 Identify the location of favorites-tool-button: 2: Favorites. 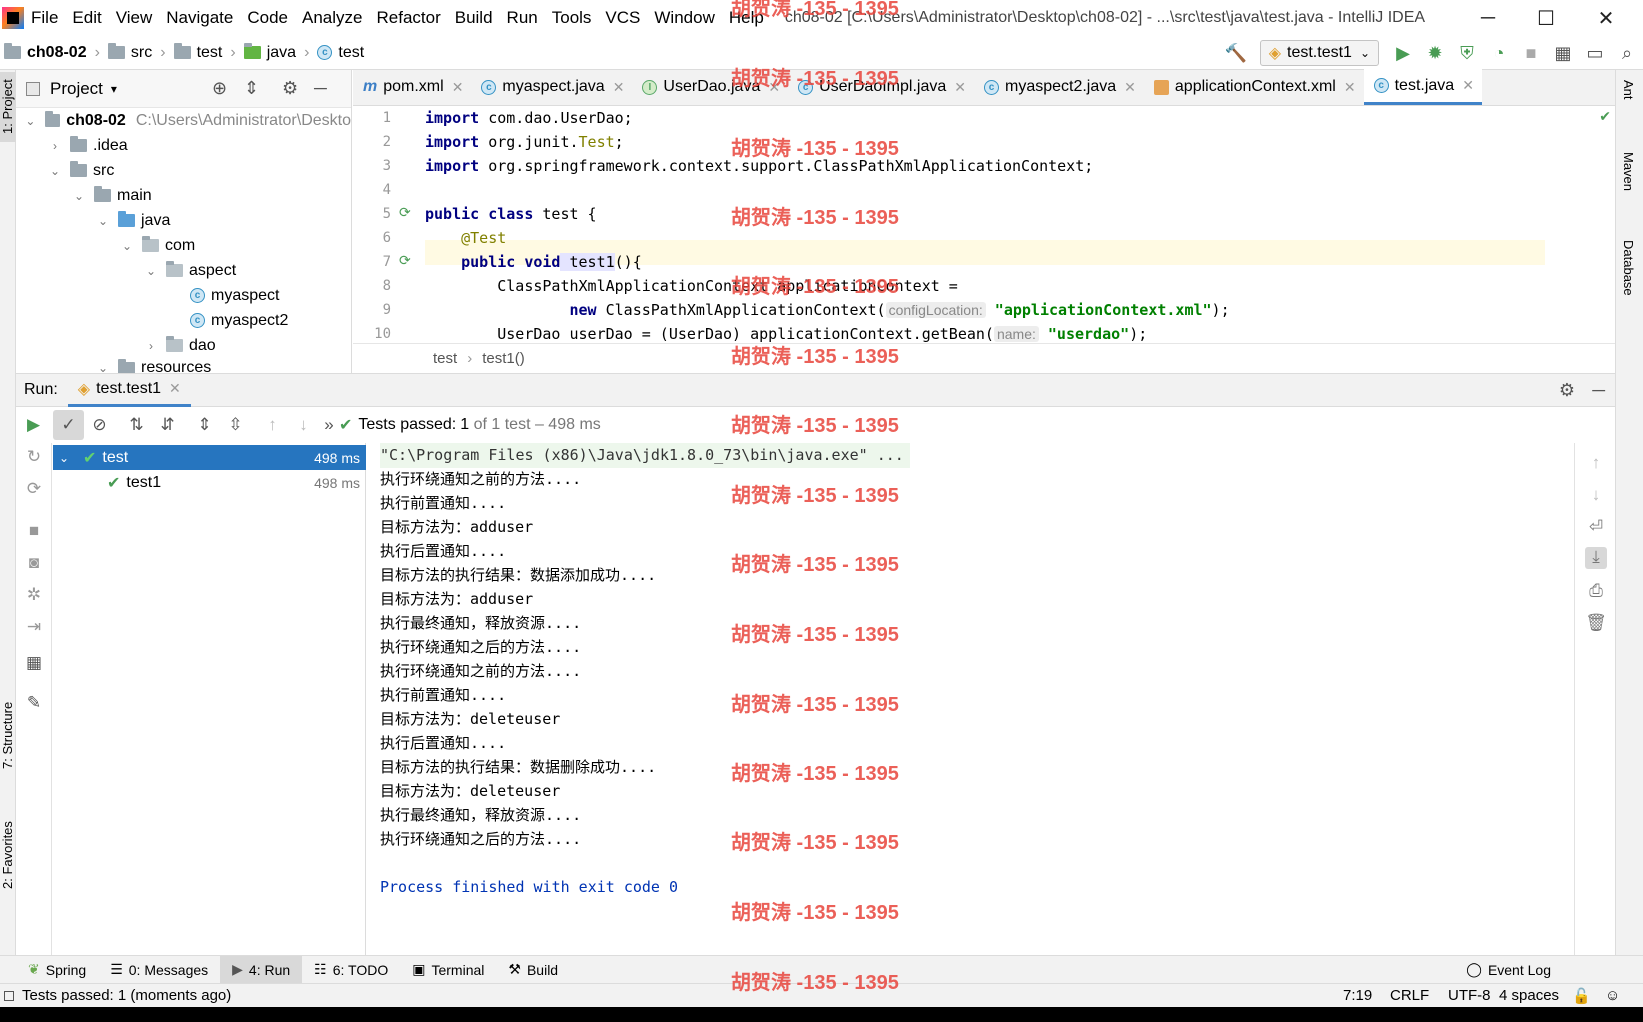
(8, 855).